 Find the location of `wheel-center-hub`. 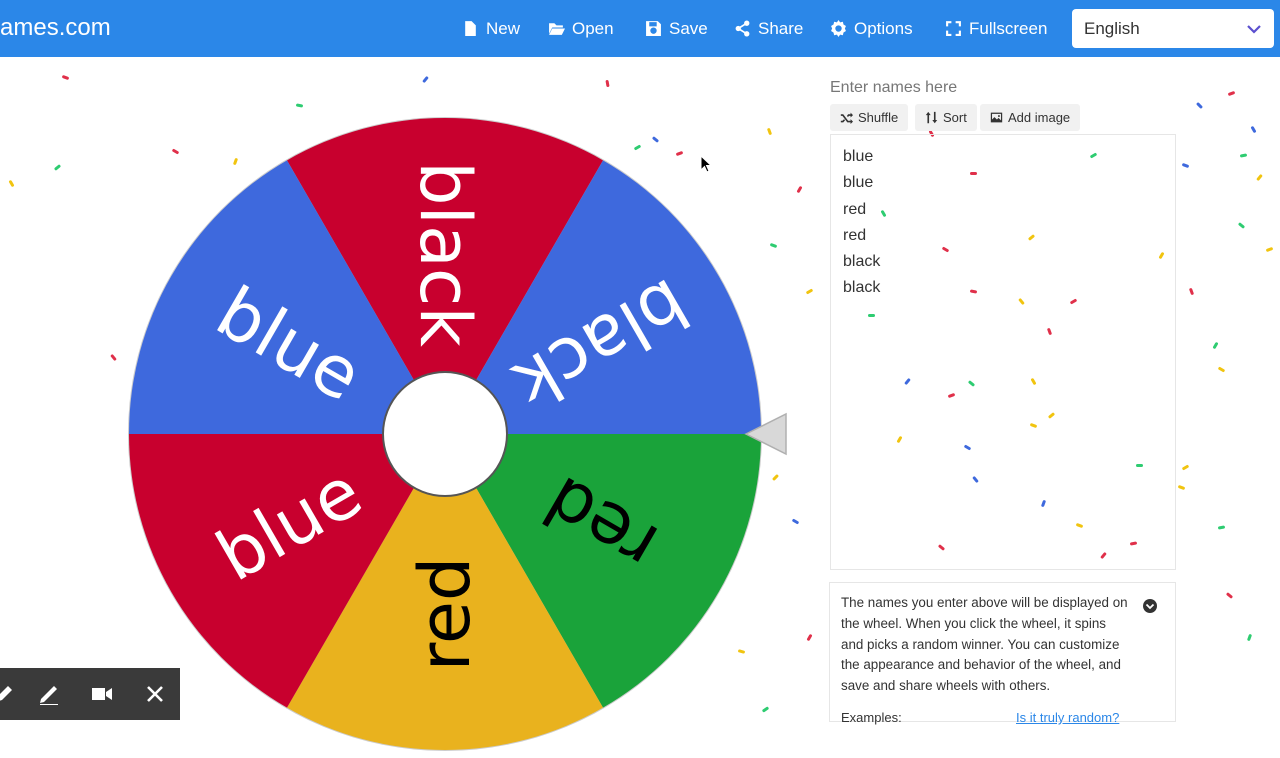

wheel-center-hub is located at coordinates (445, 434).